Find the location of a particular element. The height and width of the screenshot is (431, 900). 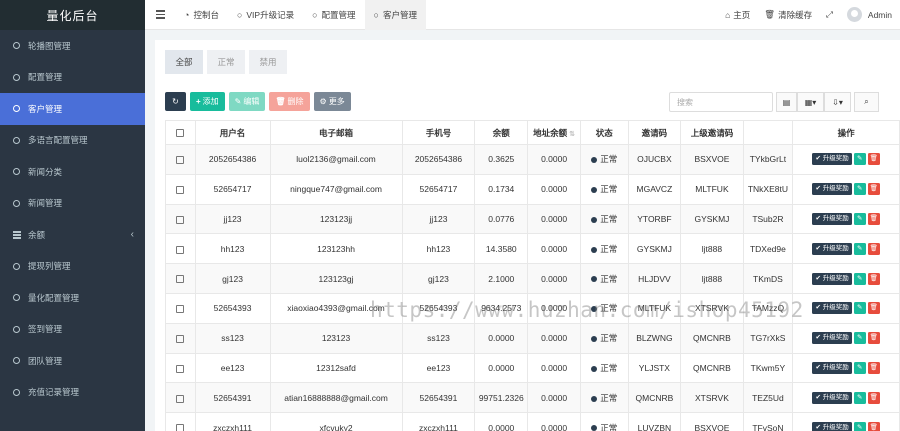

user-menu: Admin is located at coordinates (869, 14).